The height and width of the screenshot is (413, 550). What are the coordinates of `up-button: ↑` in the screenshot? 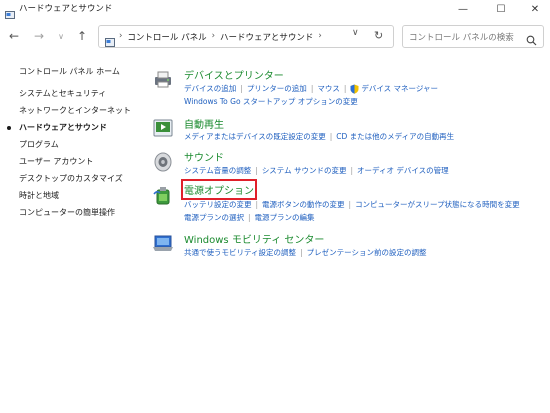 It's located at (82, 36).